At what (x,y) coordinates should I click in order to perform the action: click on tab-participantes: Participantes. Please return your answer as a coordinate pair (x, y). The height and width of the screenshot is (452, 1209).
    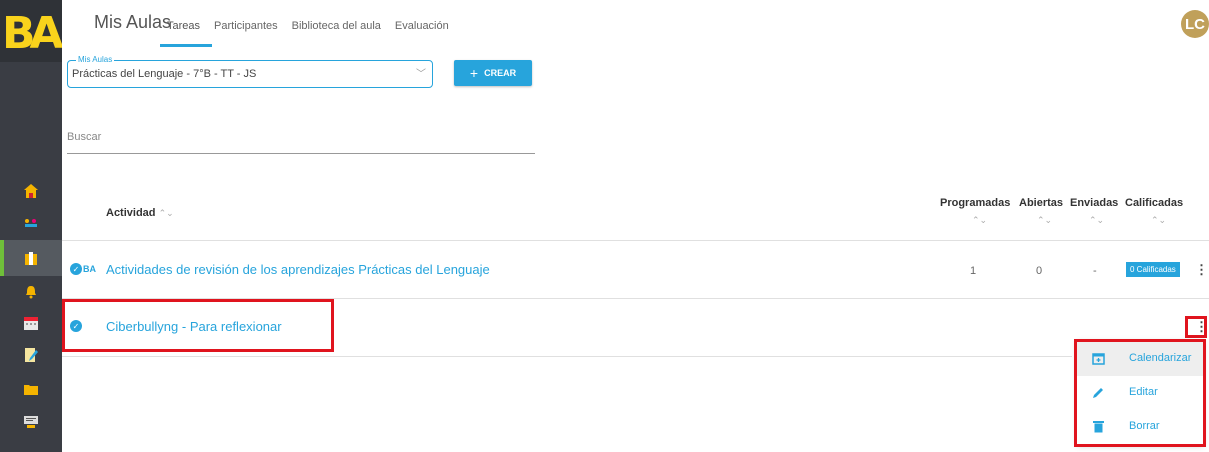
    Looking at the image, I should click on (246, 26).